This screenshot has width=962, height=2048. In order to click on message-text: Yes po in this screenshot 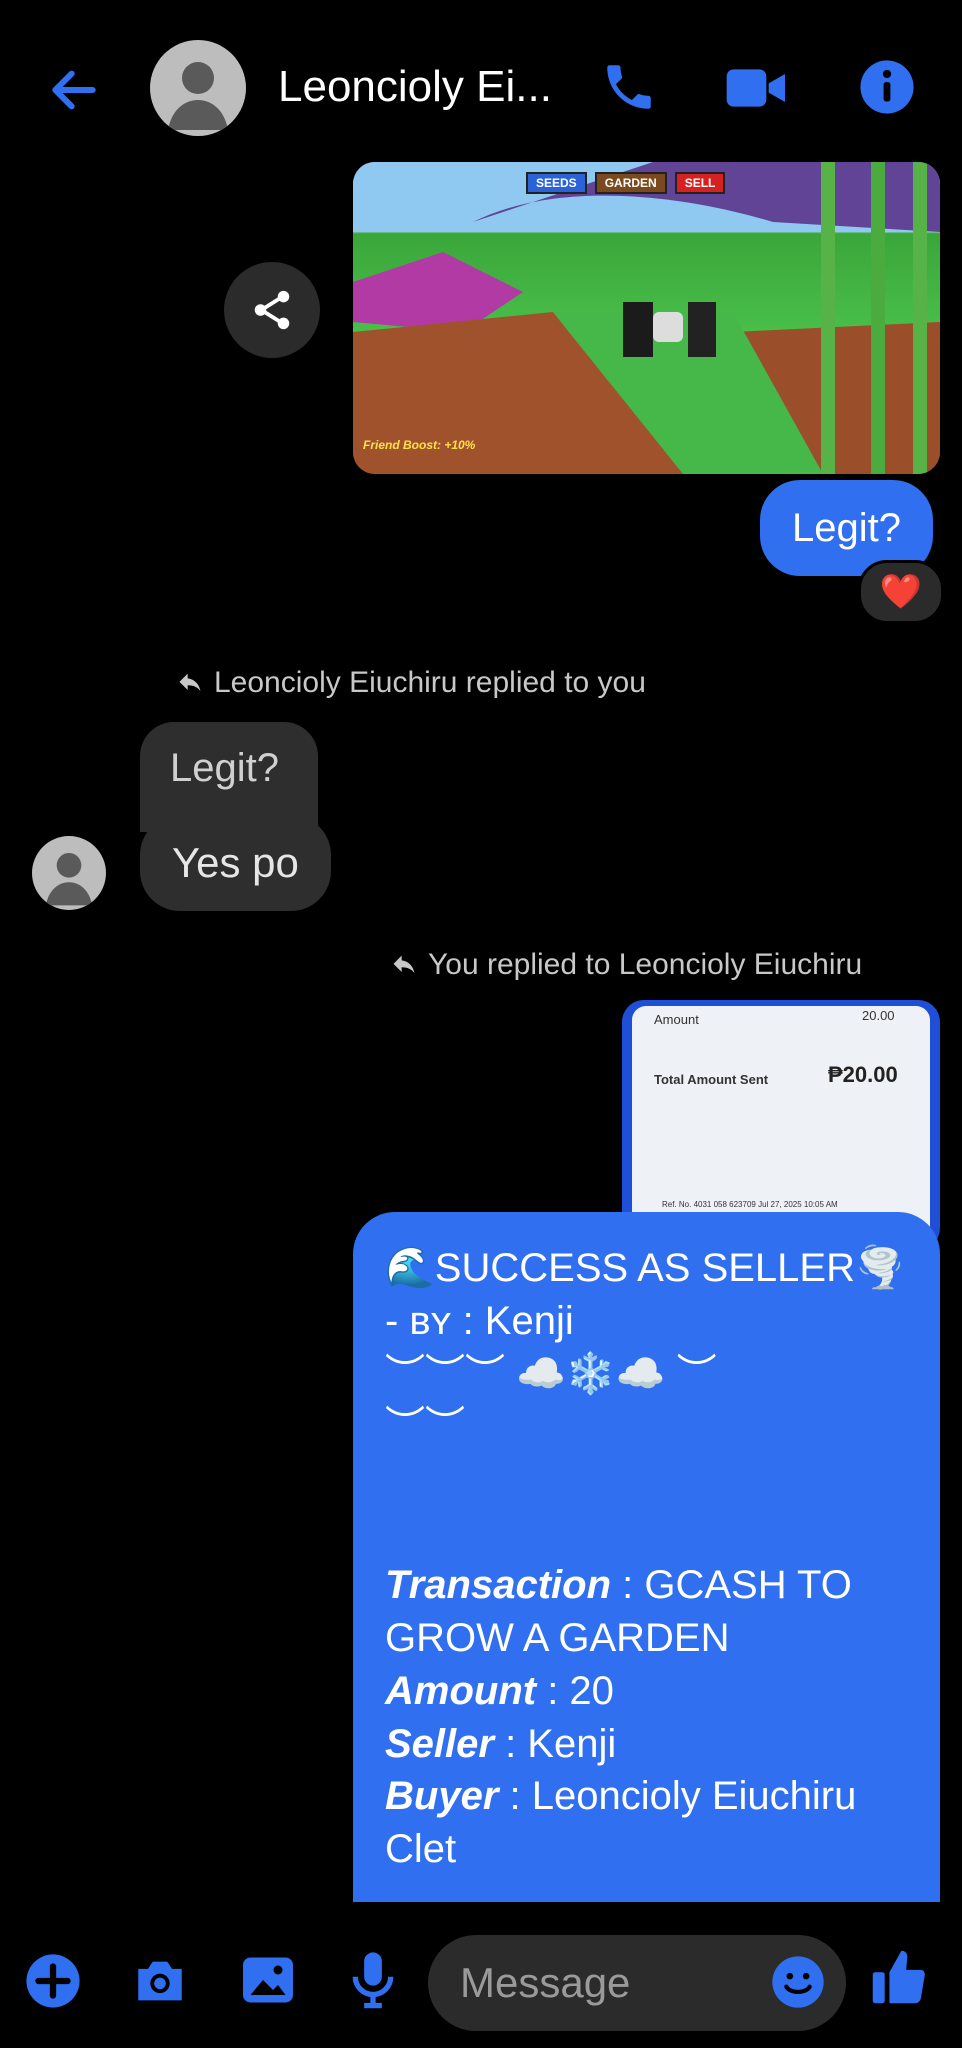, I will do `click(235, 862)`.